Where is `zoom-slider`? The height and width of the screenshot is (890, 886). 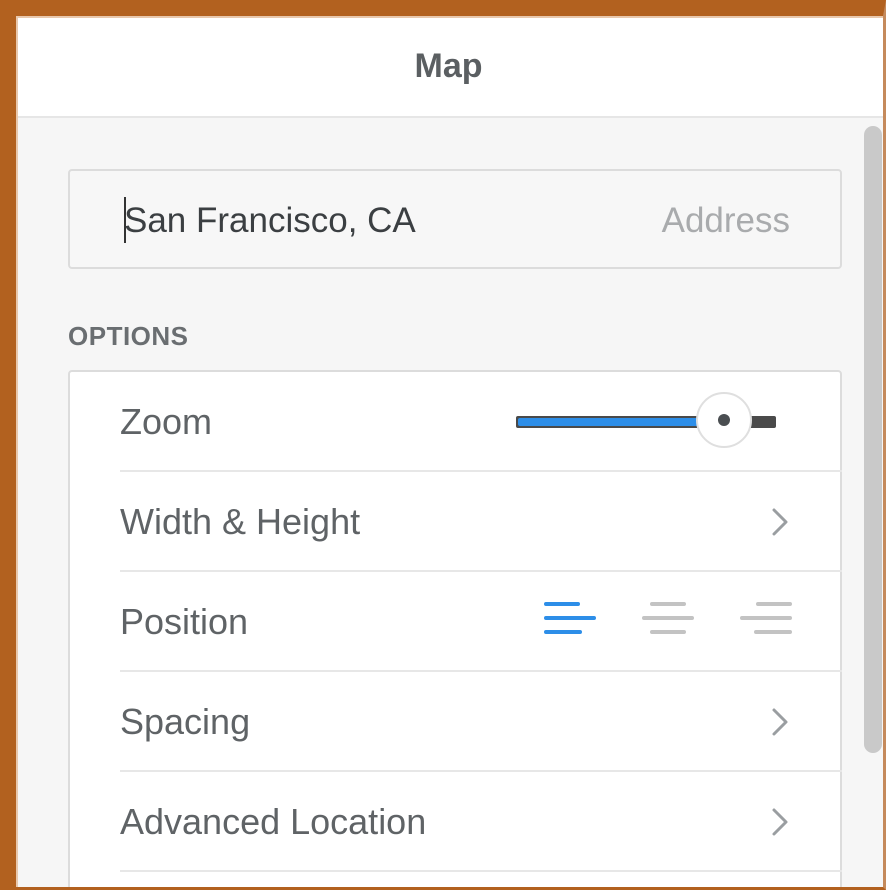
zoom-slider is located at coordinates (646, 420).